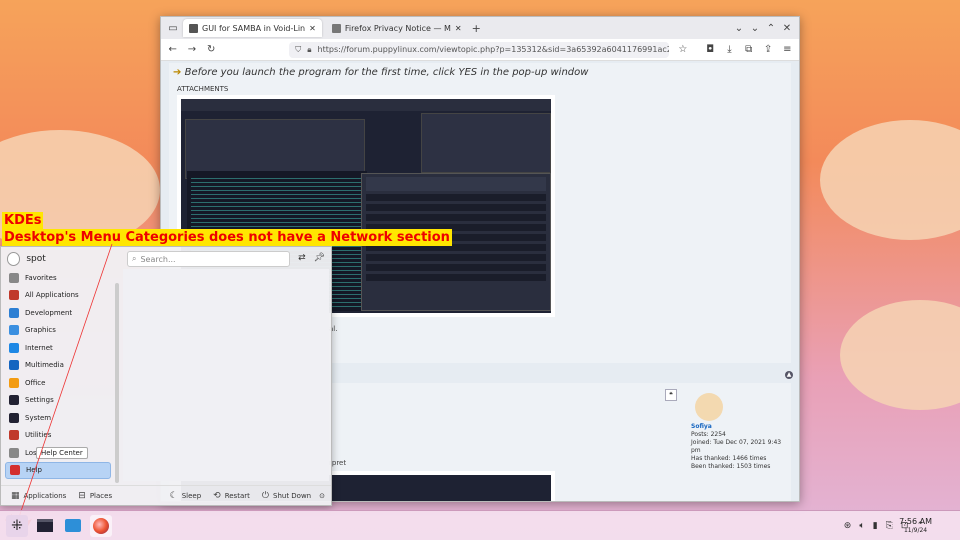  Describe the element at coordinates (710, 49) in the screenshot. I see `pocket-icon: ◘` at that location.